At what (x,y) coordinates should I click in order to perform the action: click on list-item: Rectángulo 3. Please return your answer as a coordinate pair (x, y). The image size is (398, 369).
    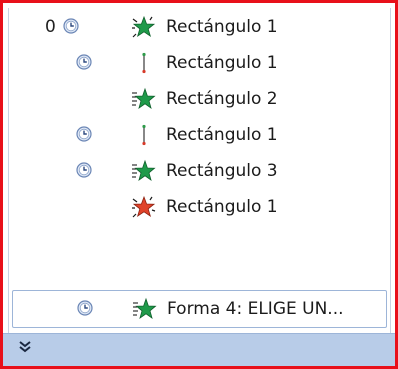
    Looking at the image, I should click on (199, 171).